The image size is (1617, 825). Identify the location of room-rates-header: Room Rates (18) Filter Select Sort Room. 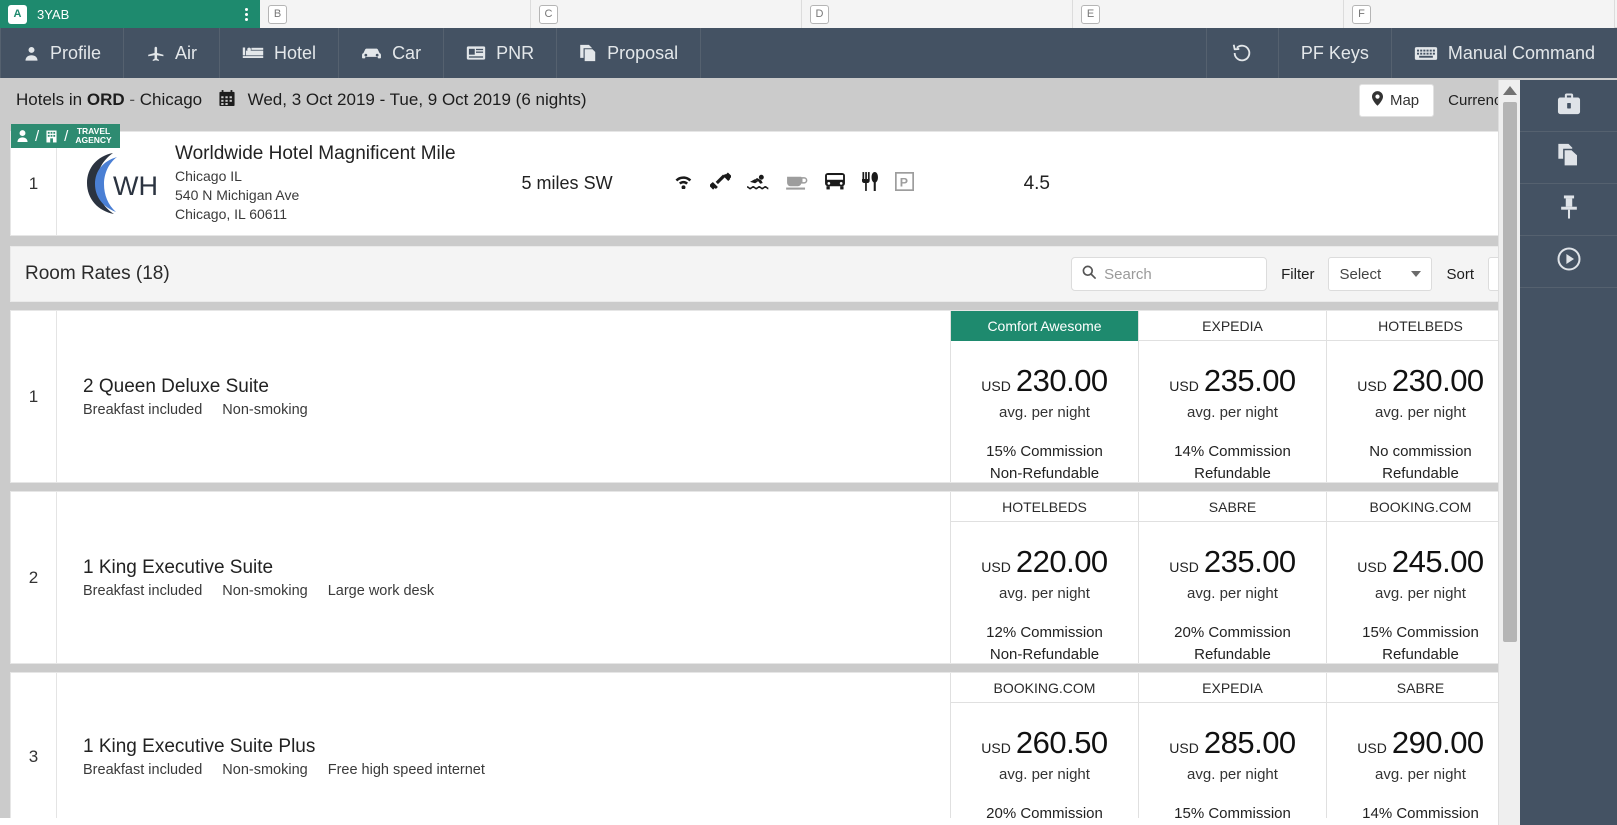
(808, 274).